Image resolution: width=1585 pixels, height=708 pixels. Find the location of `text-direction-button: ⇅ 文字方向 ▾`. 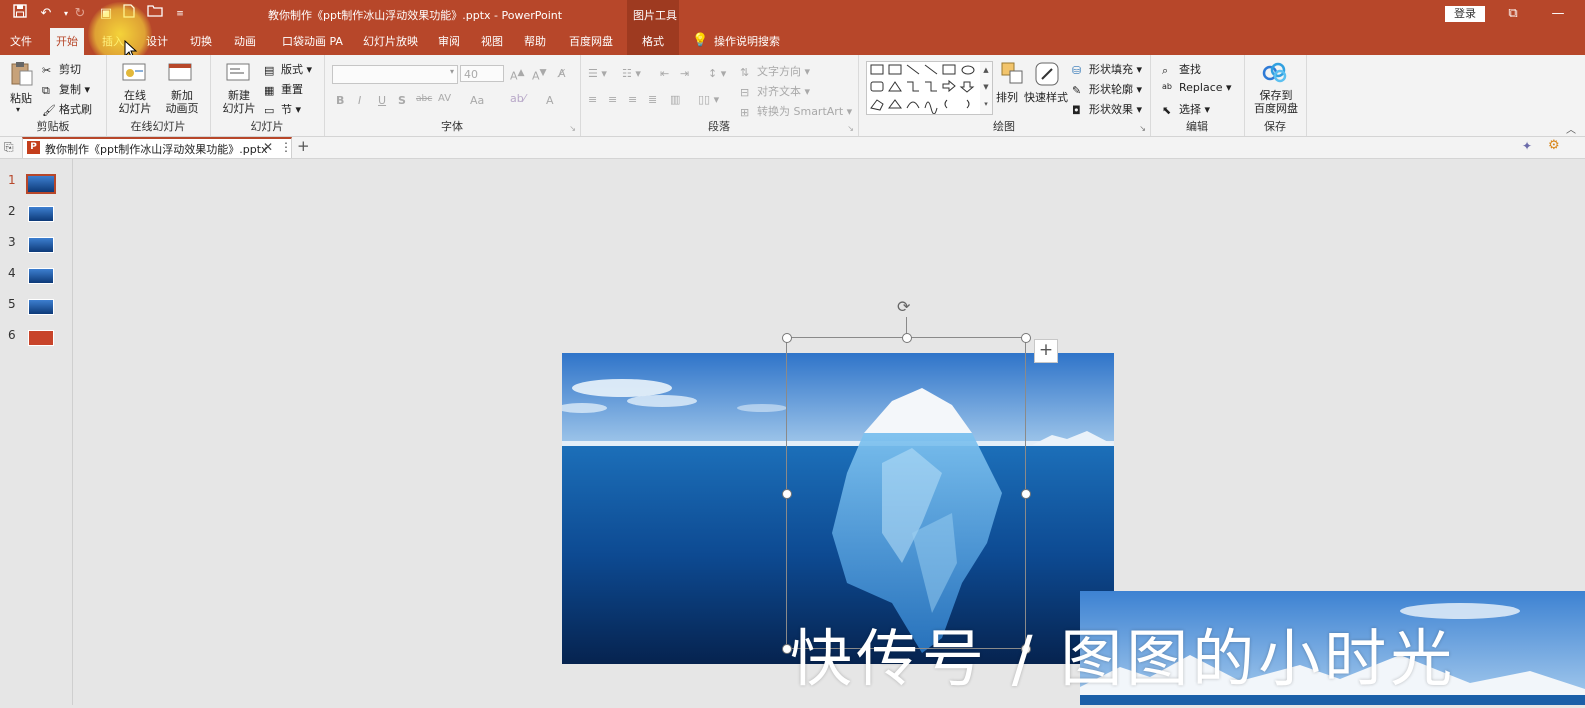

text-direction-button: ⇅ 文字方向 ▾ is located at coordinates (775, 71).